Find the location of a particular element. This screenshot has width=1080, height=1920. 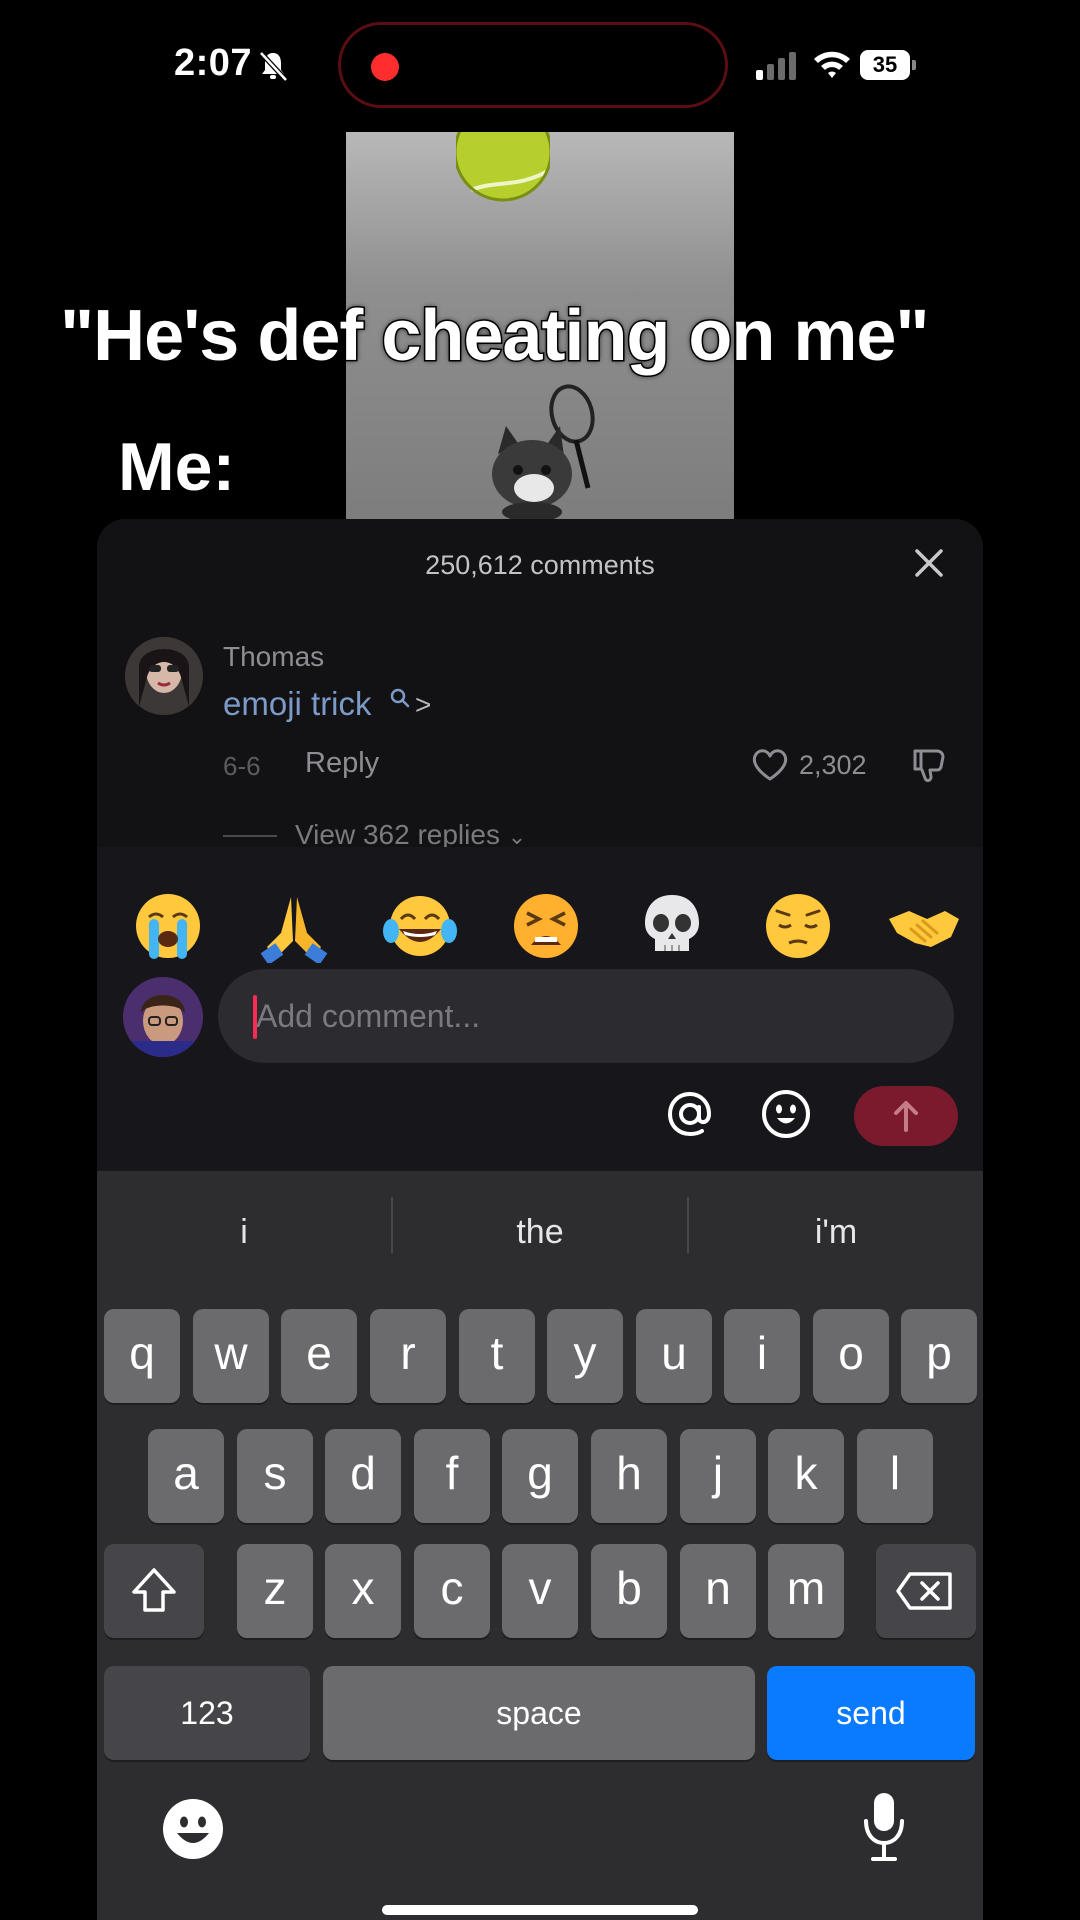

key-l: l is located at coordinates (895, 1476).